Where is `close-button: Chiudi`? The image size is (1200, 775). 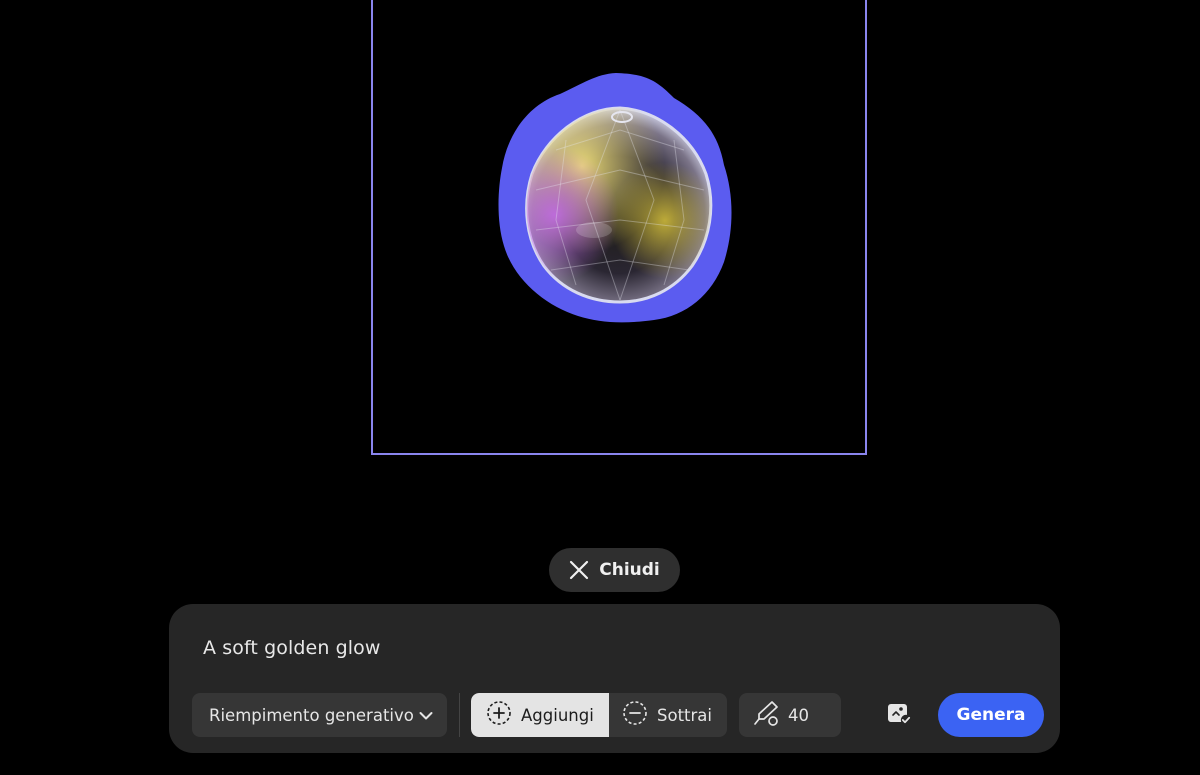 close-button: Chiudi is located at coordinates (614, 570).